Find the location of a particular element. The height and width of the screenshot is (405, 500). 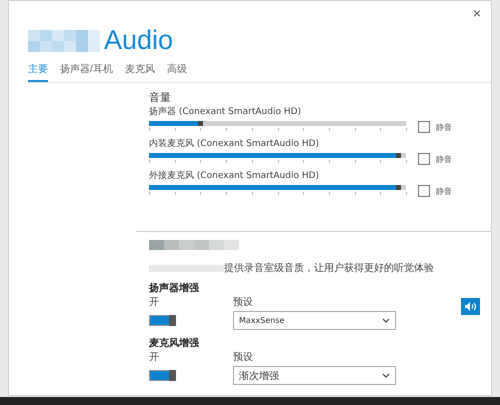

group-title: 扬声器增强 is located at coordinates (174, 288).